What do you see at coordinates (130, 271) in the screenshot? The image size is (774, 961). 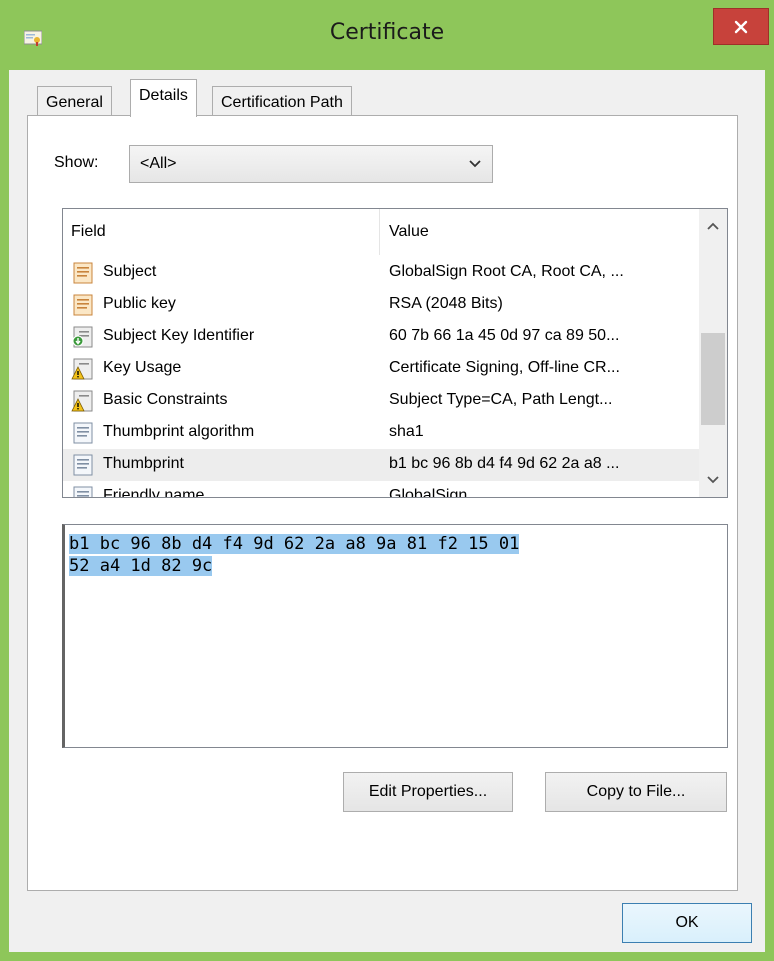 I see `row-field: Subject` at bounding box center [130, 271].